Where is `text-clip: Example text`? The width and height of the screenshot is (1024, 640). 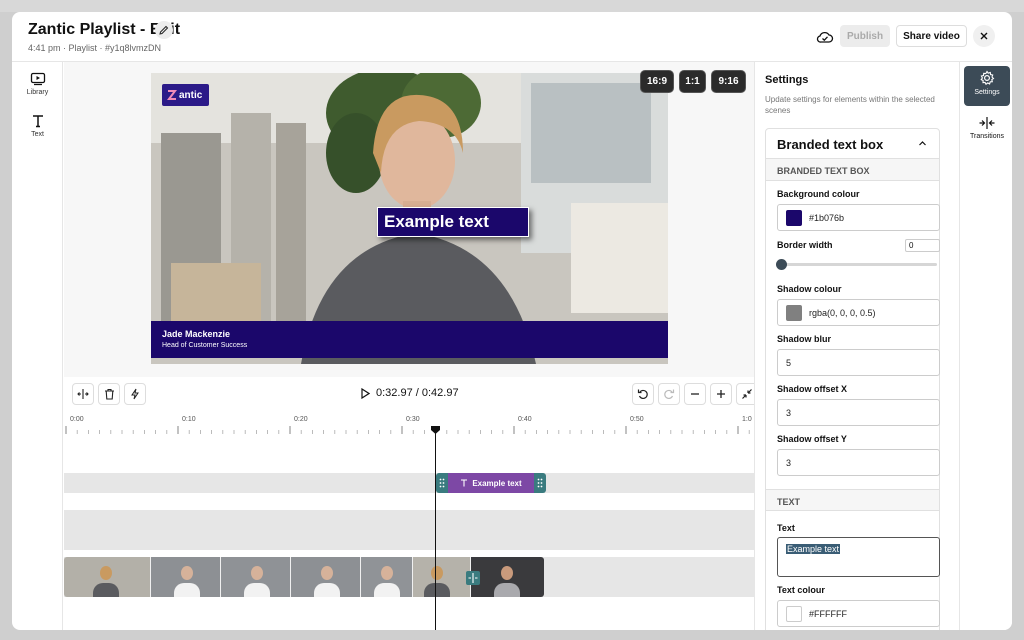
text-clip: Example text is located at coordinates (491, 483).